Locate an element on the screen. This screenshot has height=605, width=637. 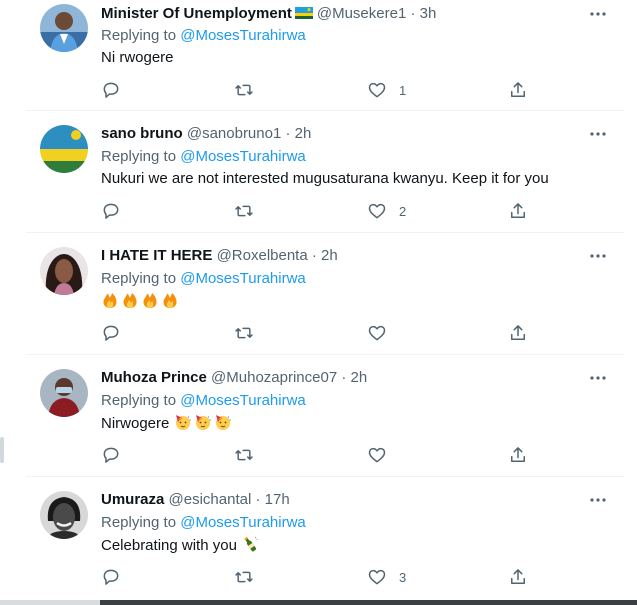
like-button: 1 is located at coordinates (386, 90).